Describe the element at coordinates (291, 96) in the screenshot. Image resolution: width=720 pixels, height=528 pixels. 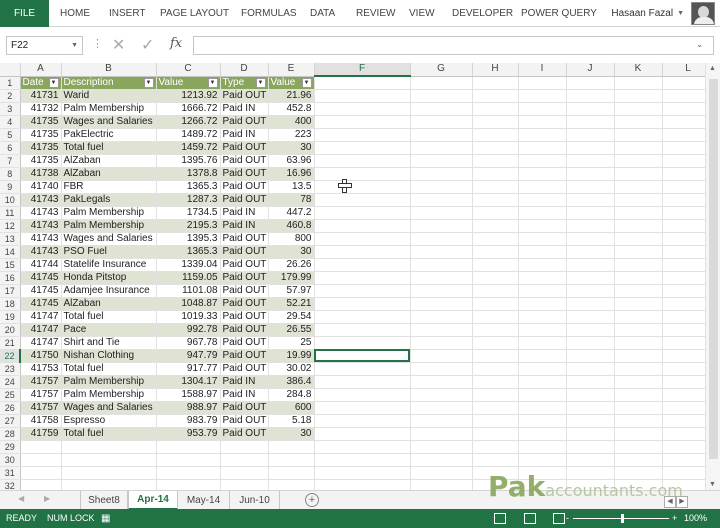
I see `table-cell: 21.96` at that location.